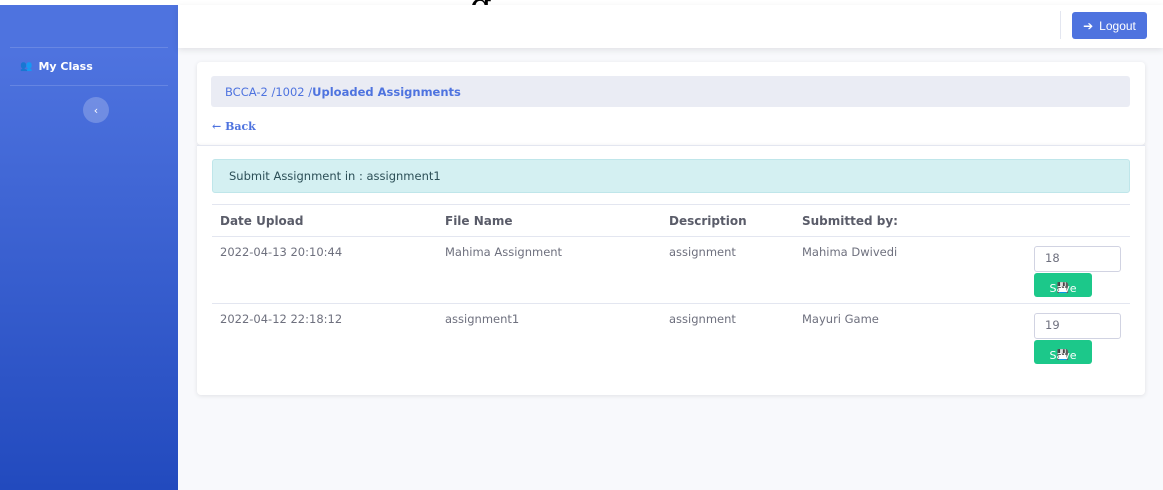  What do you see at coordinates (670, 91) in the screenshot?
I see `breadcrumb: BCCA-2 / 1002 / Uploaded Assignments` at bounding box center [670, 91].